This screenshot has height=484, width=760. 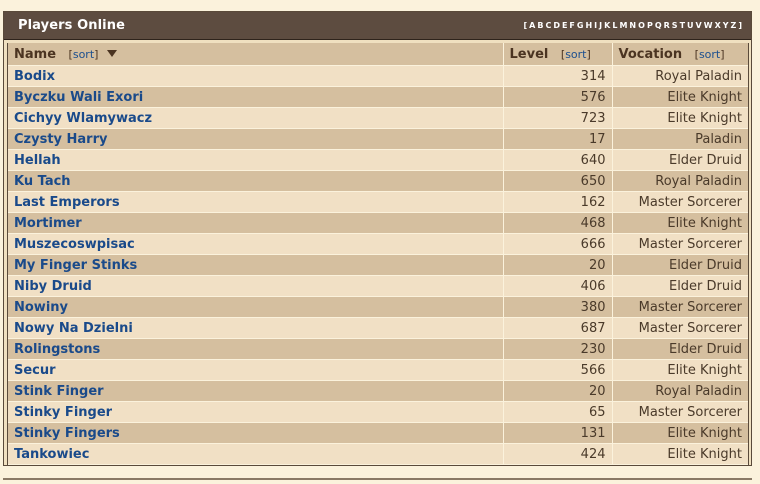 I want to click on table-row: Rolingstons 230 Elder Druid, so click(x=378, y=349).